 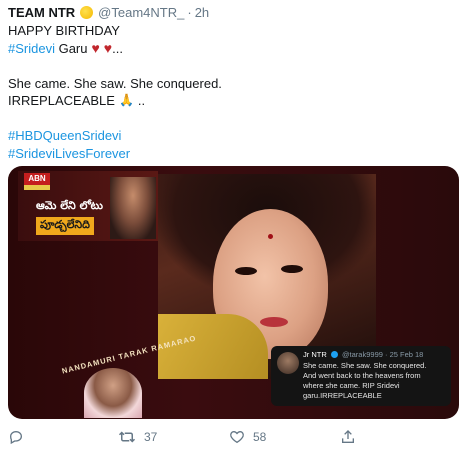 What do you see at coordinates (365, 365) in the screenshot?
I see `embedded-line: She came. She saw. She conquered.` at bounding box center [365, 365].